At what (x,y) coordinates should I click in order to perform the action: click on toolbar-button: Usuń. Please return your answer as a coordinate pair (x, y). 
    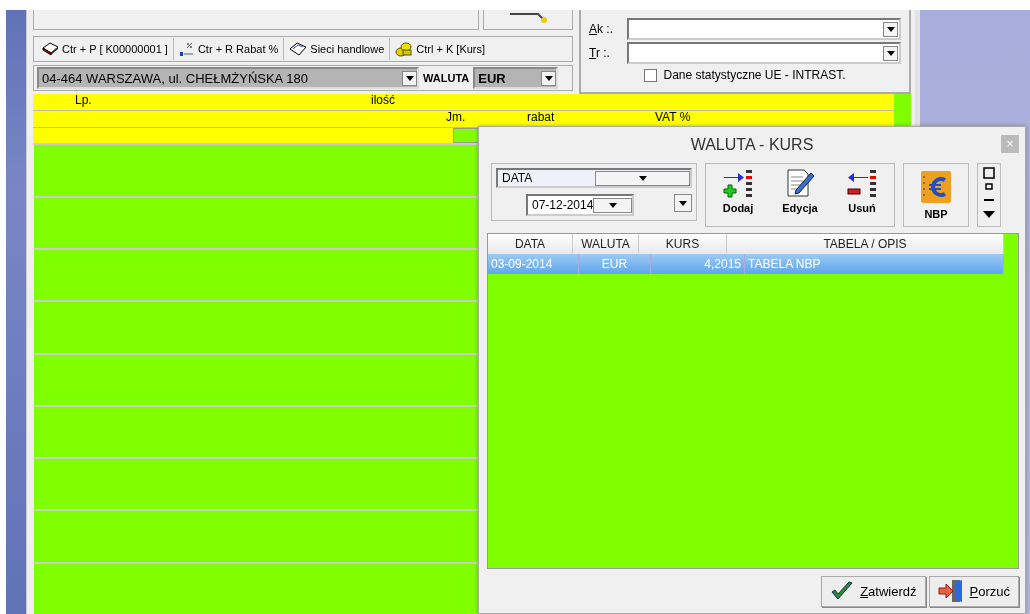
    Looking at the image, I should click on (862, 195).